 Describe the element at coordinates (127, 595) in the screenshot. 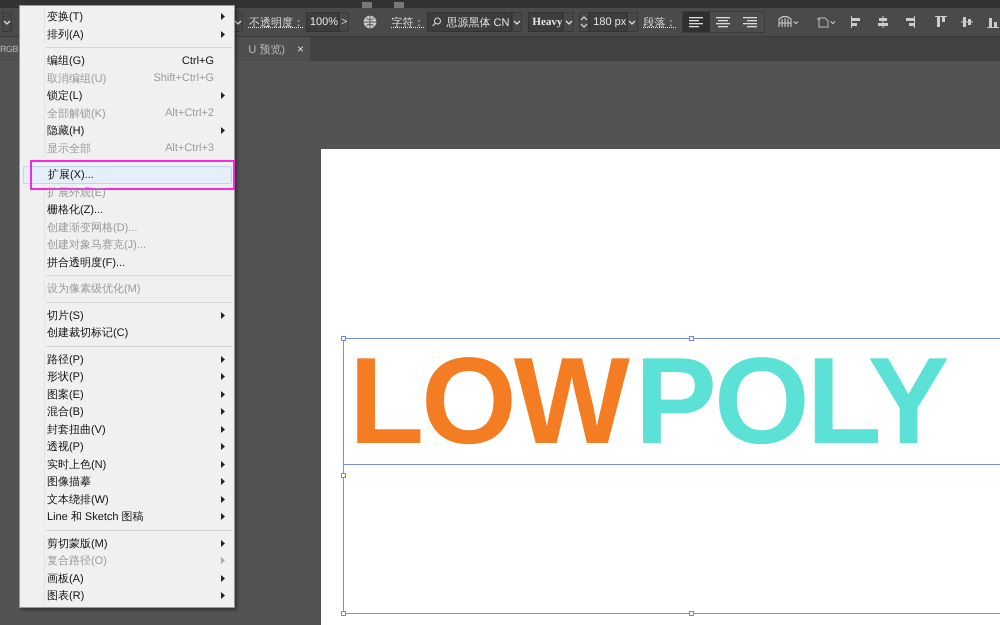

I see `menu-item: 图表(R)` at that location.